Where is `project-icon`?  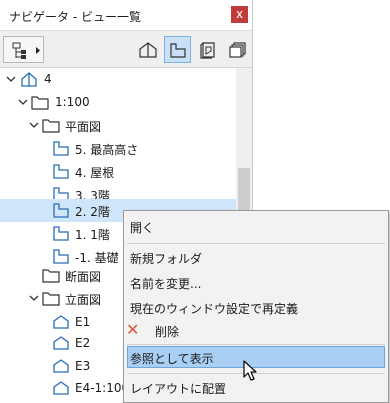
project-icon is located at coordinates (29, 79).